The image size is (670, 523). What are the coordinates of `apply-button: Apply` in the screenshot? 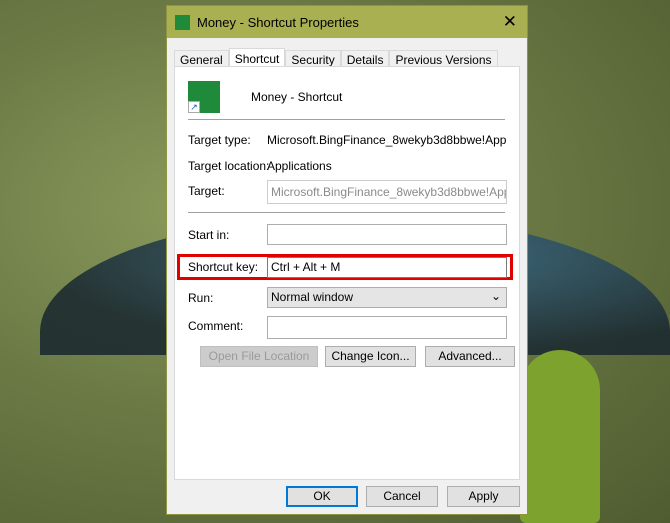 It's located at (483, 496).